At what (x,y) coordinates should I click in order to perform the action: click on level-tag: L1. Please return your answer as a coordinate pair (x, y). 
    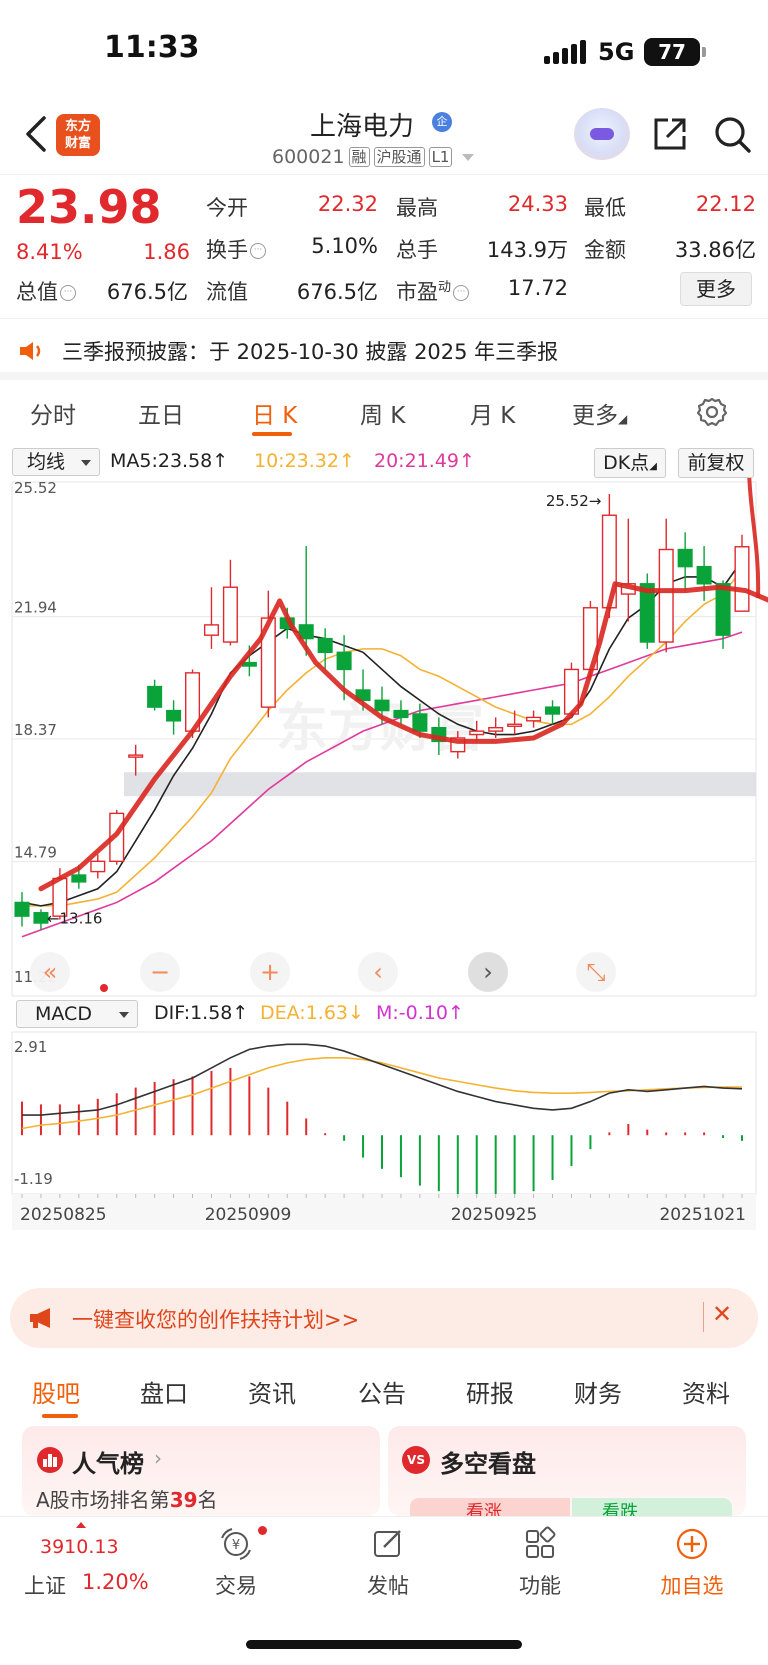
    Looking at the image, I should click on (440, 157).